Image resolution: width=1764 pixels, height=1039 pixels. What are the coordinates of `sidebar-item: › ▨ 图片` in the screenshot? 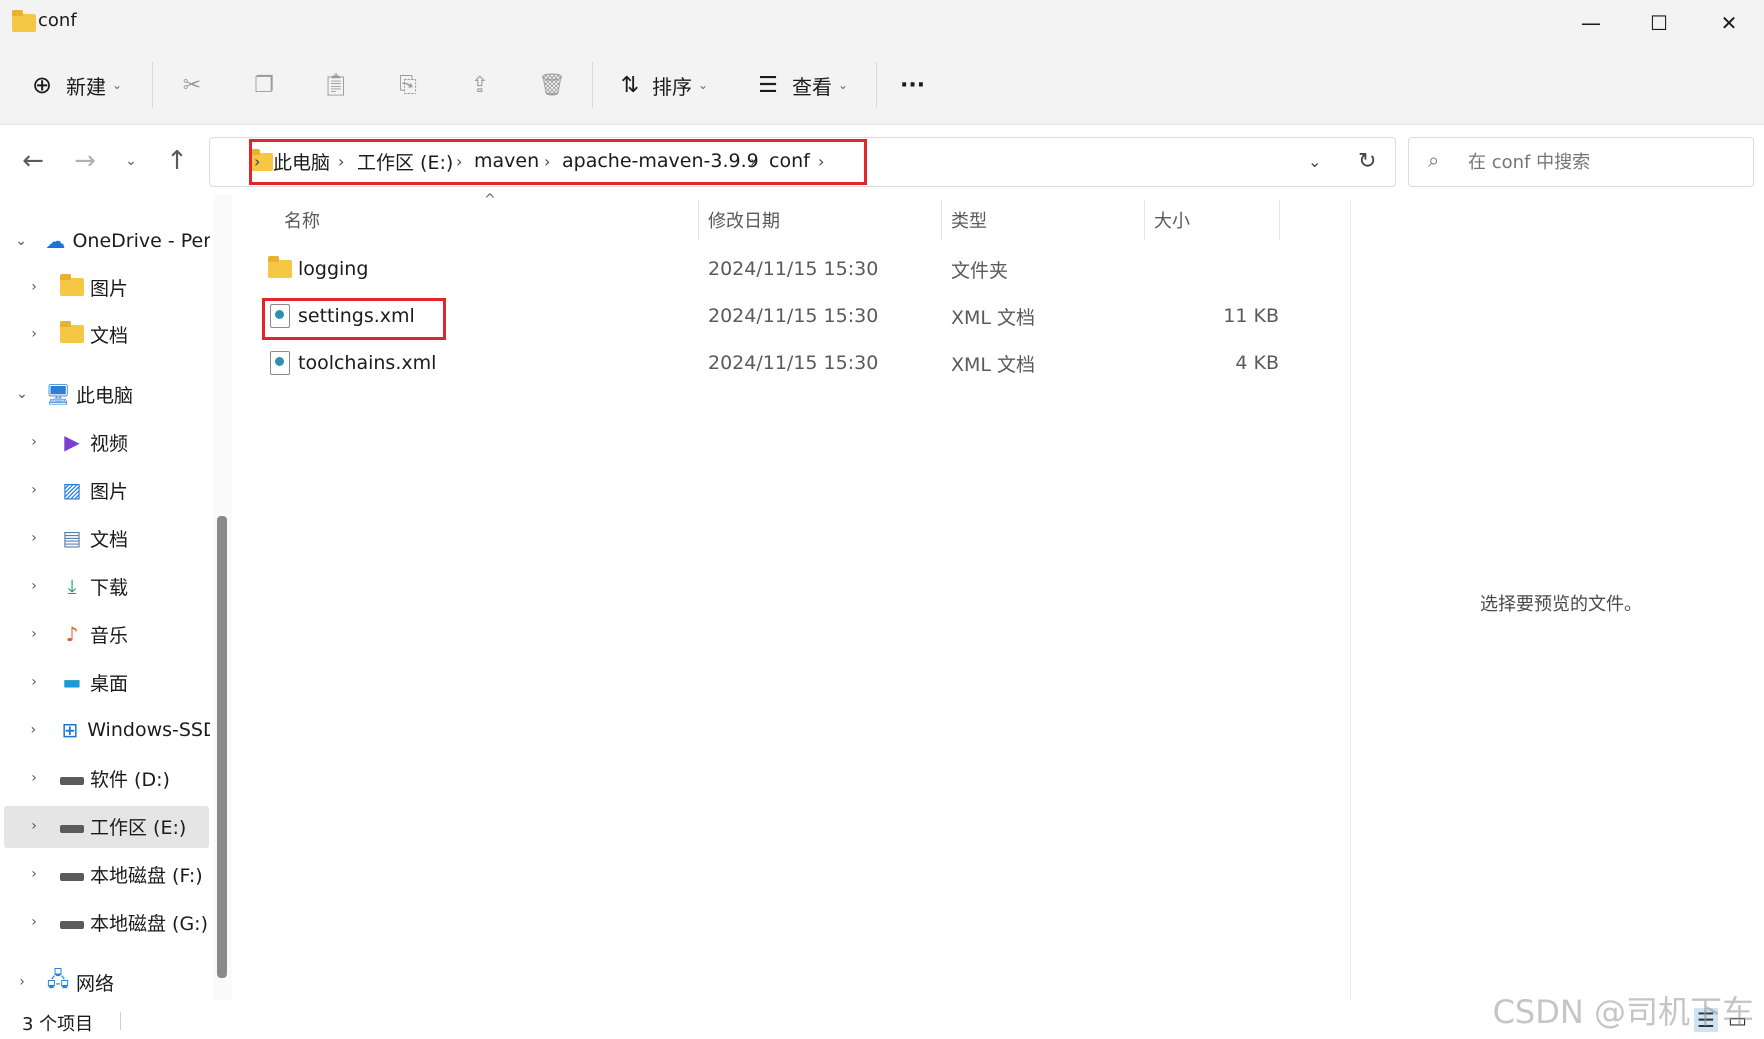 It's located at (105, 490).